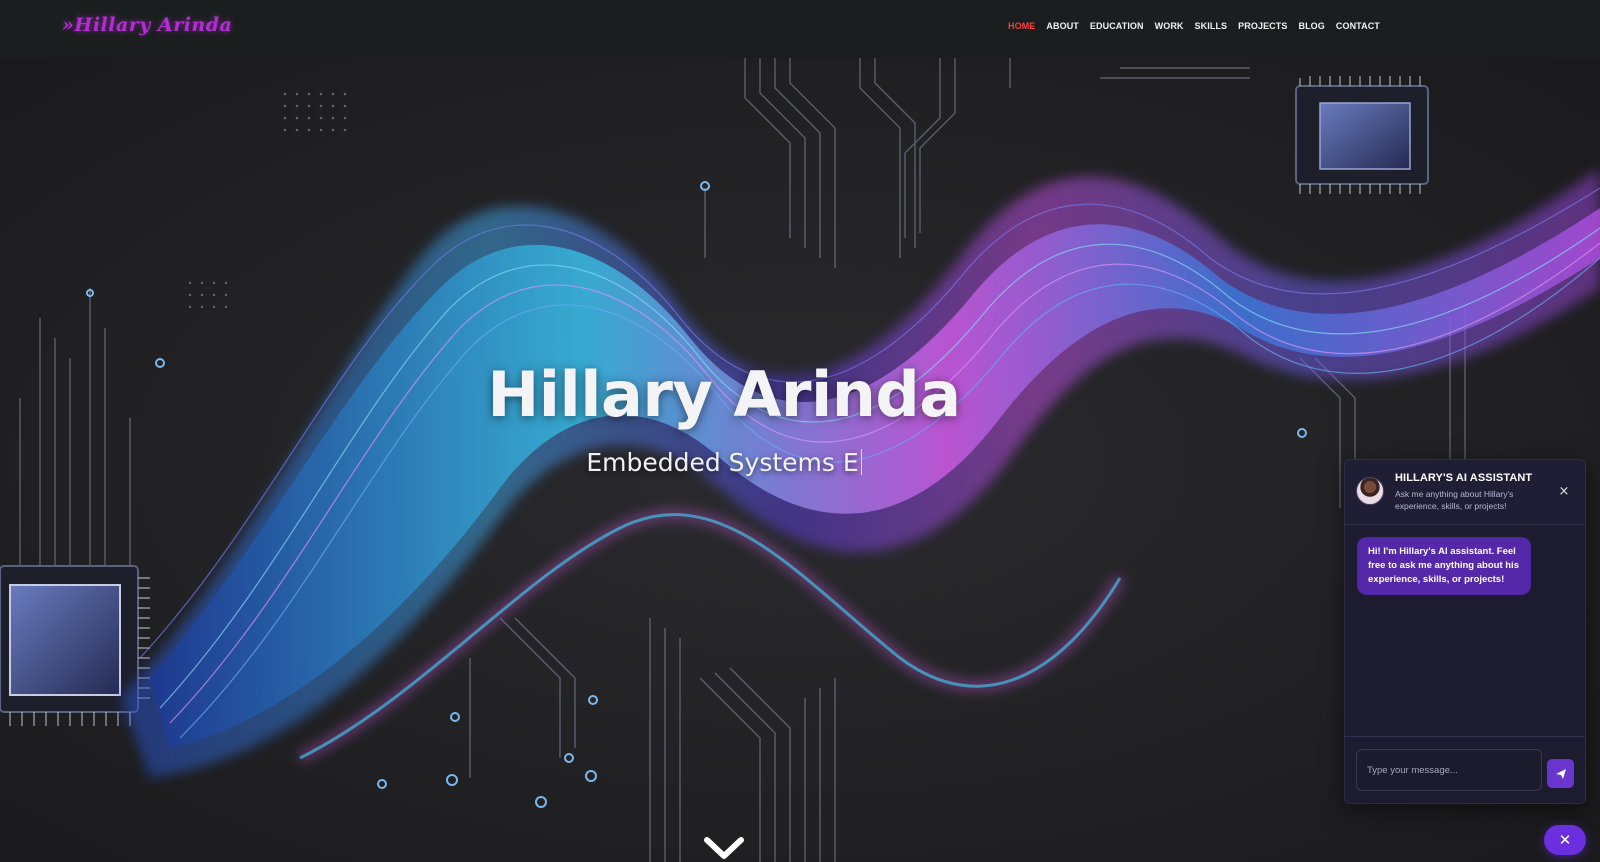 The image size is (1600, 862). I want to click on chat-close-button: ×, so click(1564, 492).